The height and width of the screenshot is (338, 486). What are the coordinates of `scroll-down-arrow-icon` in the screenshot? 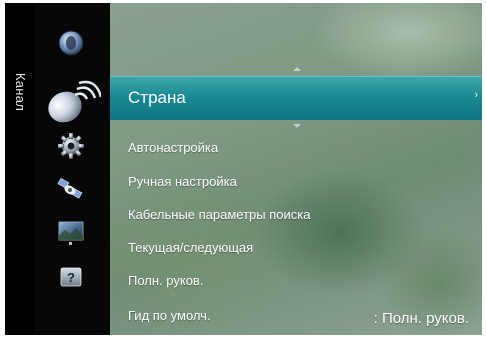 It's located at (297, 126).